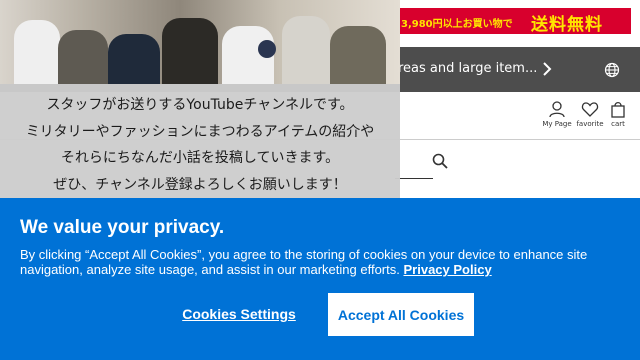 Image resolution: width=640 pixels, height=360 pixels. What do you see at coordinates (557, 124) in the screenshot?
I see `my-page-label: My Page` at bounding box center [557, 124].